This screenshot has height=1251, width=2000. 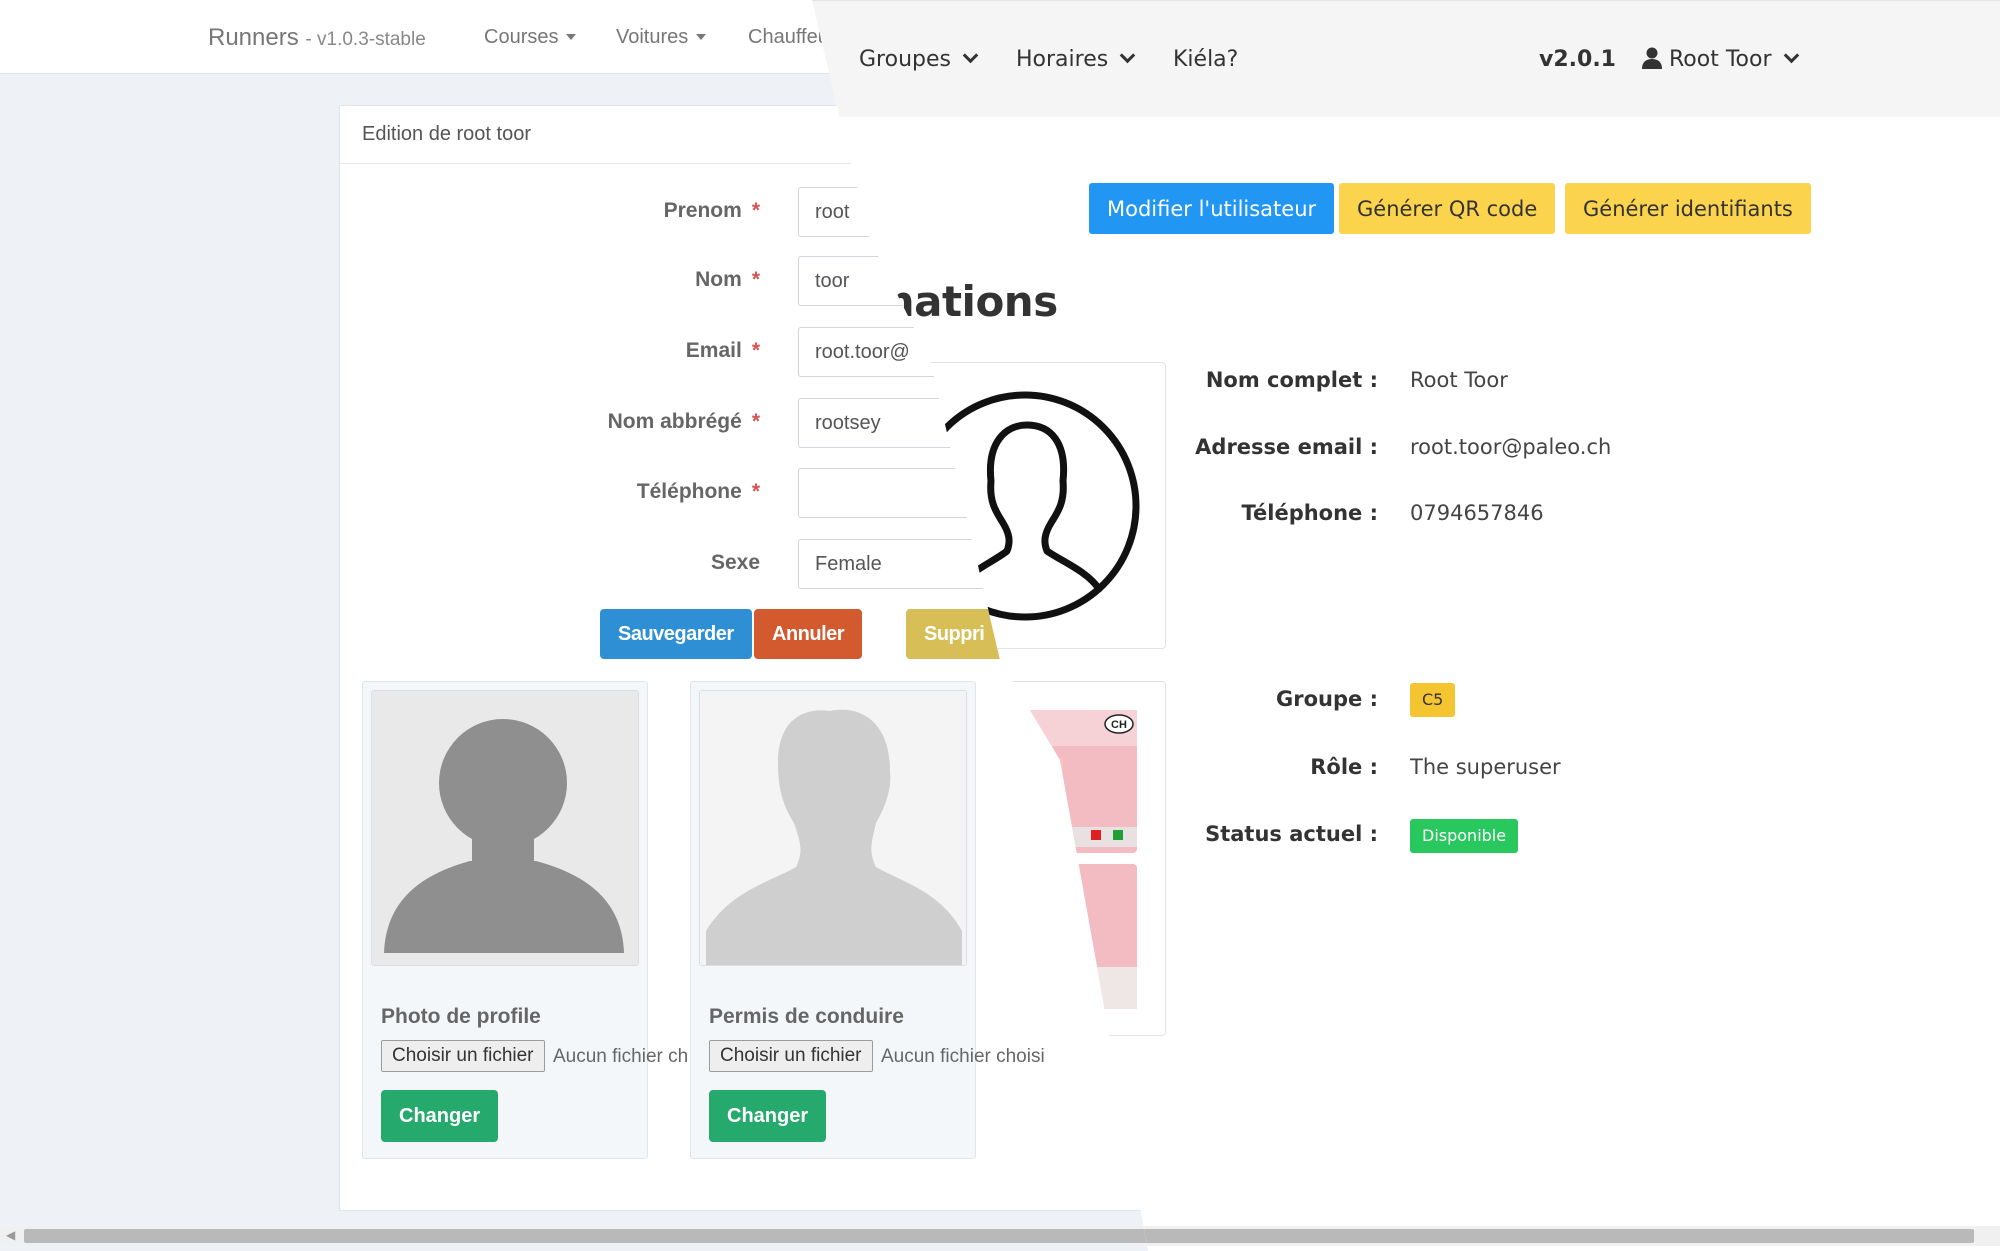 I want to click on nav-horaires: Horaires, so click(x=1076, y=59).